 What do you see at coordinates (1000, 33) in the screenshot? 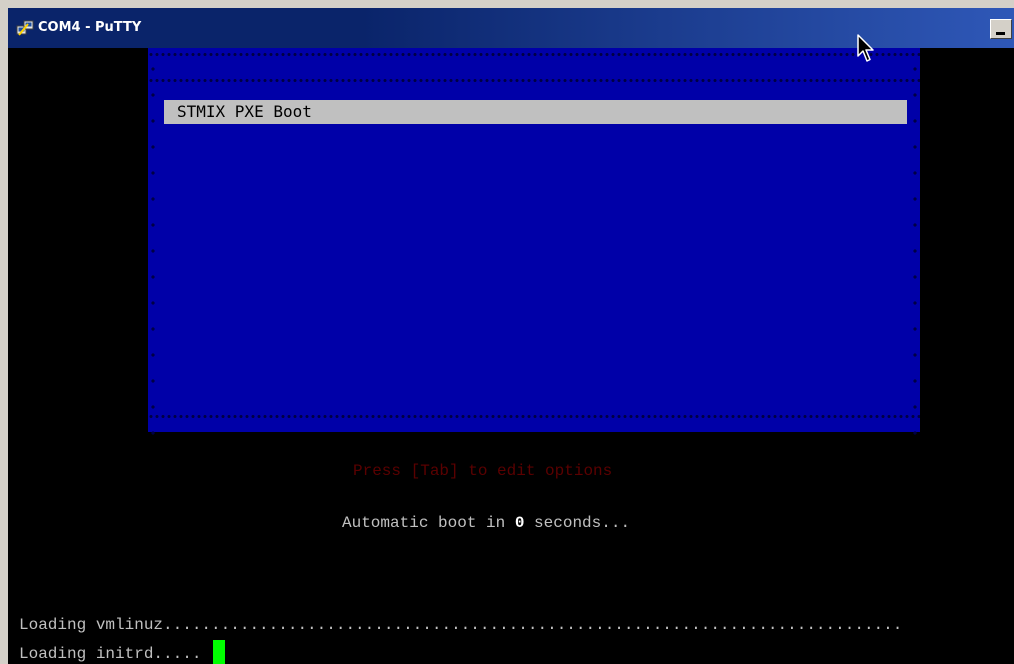
I see `minimize-icon` at bounding box center [1000, 33].